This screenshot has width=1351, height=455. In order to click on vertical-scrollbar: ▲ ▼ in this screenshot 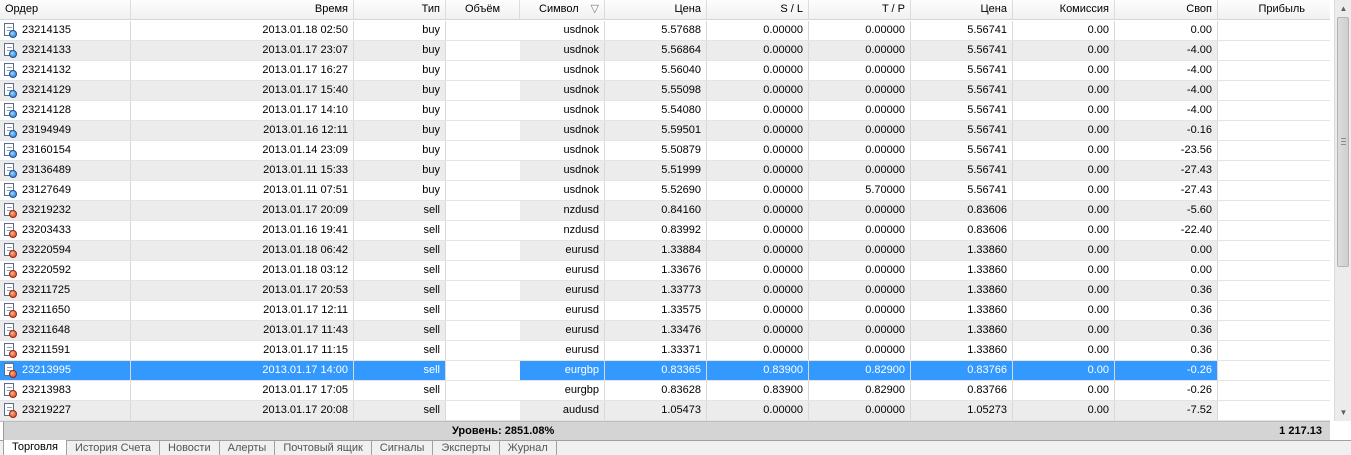, I will do `click(1342, 210)`.